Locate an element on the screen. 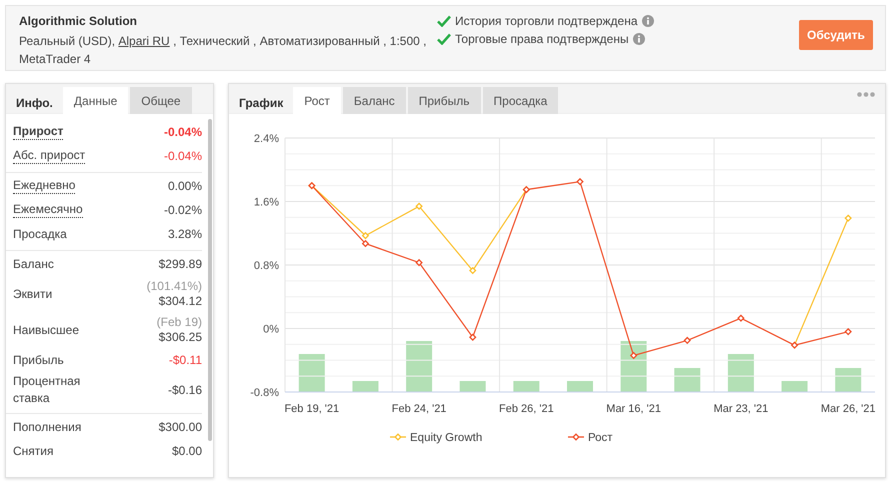  verification-text: История торговли подтверждена is located at coordinates (546, 21).